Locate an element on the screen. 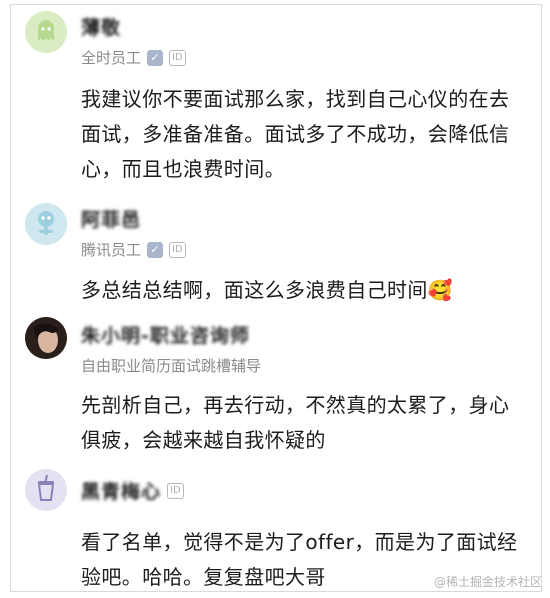 Image resolution: width=550 pixels, height=598 pixels. username: 薄敬 is located at coordinates (101, 26).